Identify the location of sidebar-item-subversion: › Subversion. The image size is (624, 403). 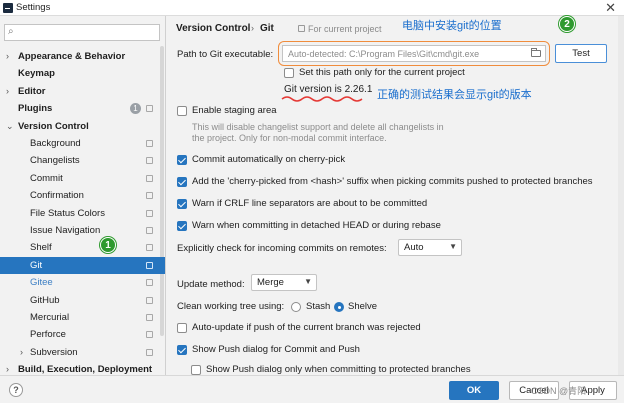
(82, 352).